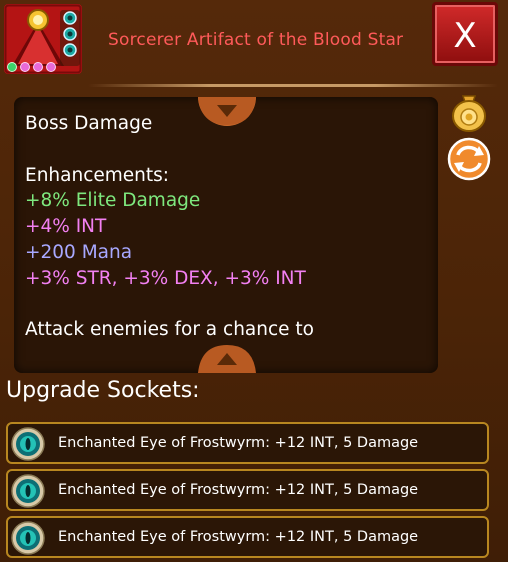 This screenshot has width=508, height=562. Describe the element at coordinates (256, 40) in the screenshot. I see `item-title: Sorcerer Artifact of the Blood Star` at that location.